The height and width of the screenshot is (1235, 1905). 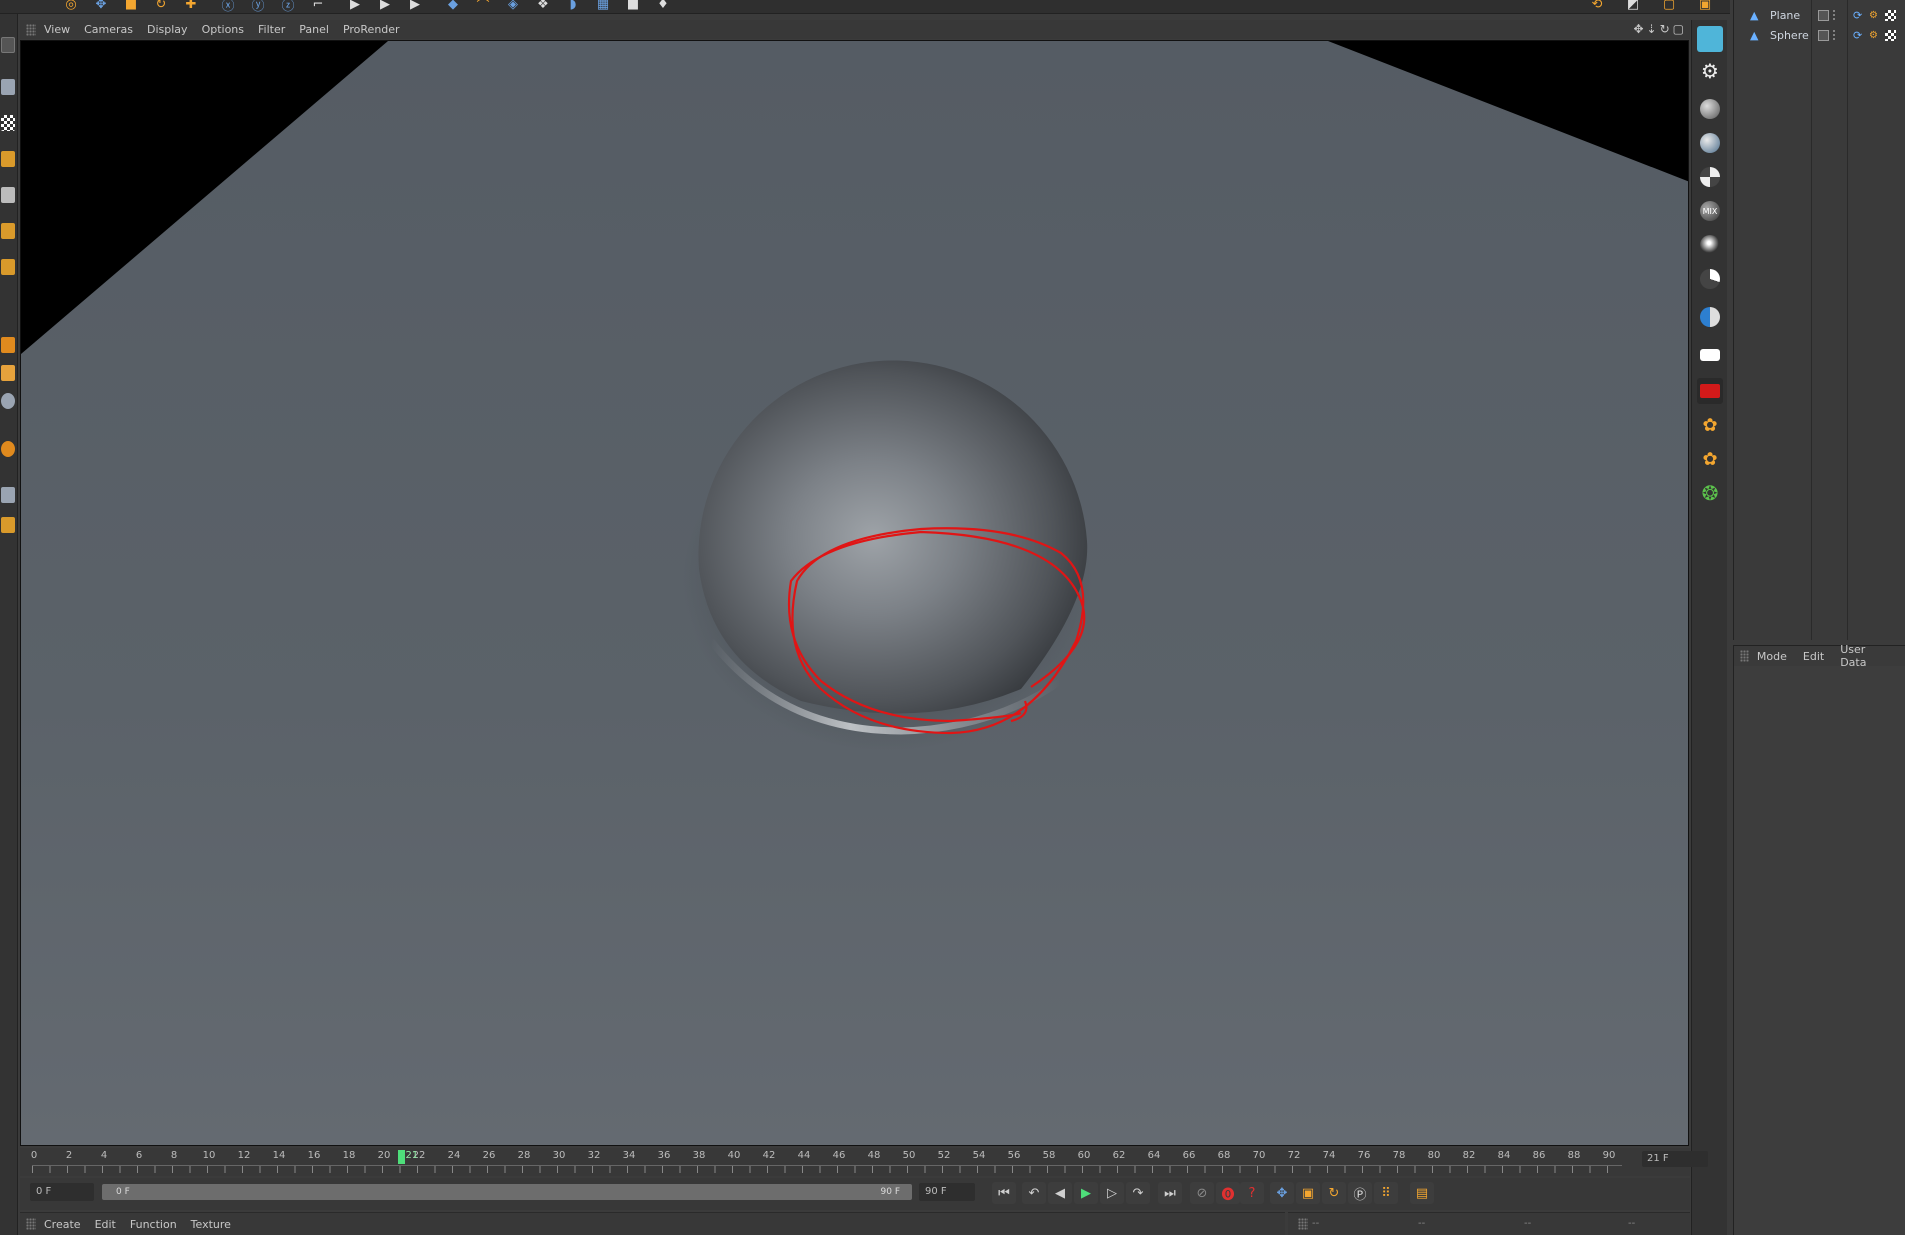 What do you see at coordinates (71, 7) in the screenshot?
I see `live-selection-icon: ◎` at bounding box center [71, 7].